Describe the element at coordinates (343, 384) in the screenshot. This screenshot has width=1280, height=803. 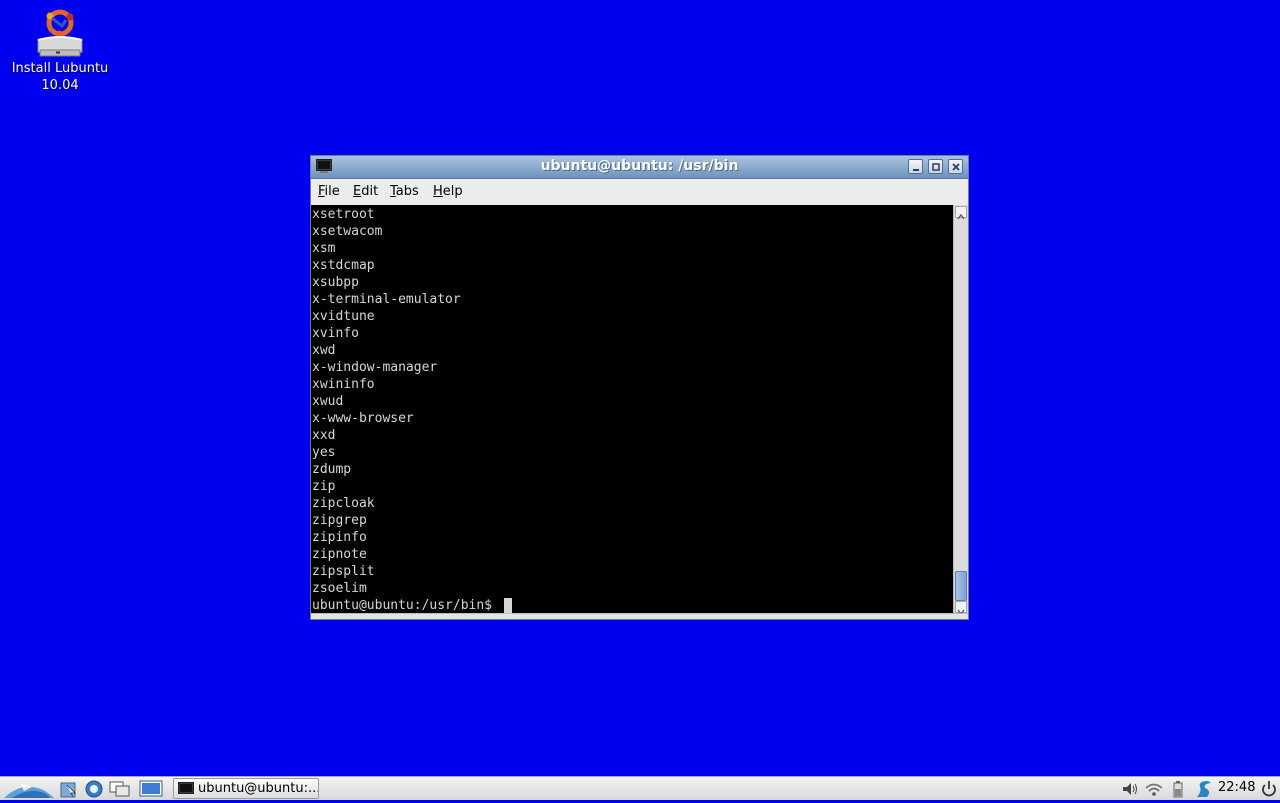
I see `terminal-line: xwininfo` at that location.